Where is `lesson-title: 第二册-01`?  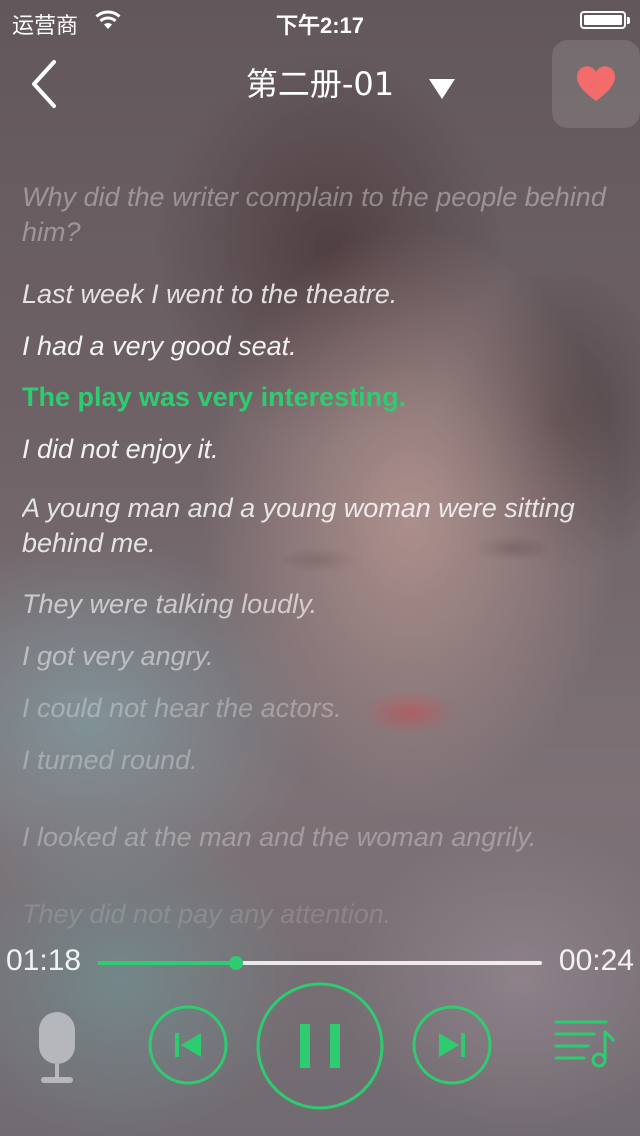 lesson-title: 第二册-01 is located at coordinates (320, 84).